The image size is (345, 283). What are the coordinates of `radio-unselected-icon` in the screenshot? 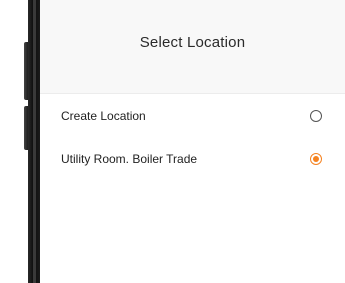 It's located at (316, 115).